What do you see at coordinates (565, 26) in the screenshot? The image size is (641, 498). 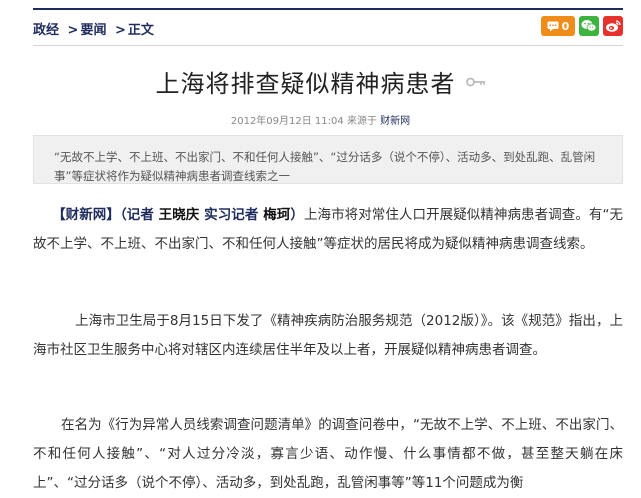 I see `comment-count: 0` at bounding box center [565, 26].